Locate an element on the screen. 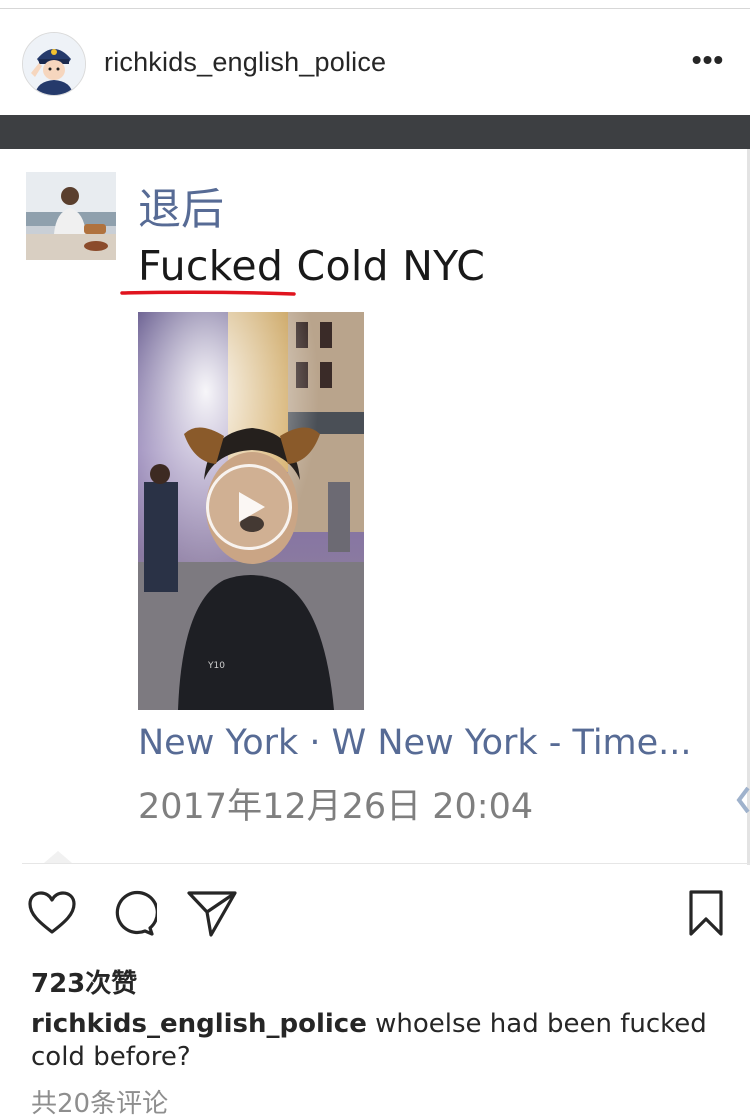 The height and width of the screenshot is (1120, 750). share-button is located at coordinates (212, 913).